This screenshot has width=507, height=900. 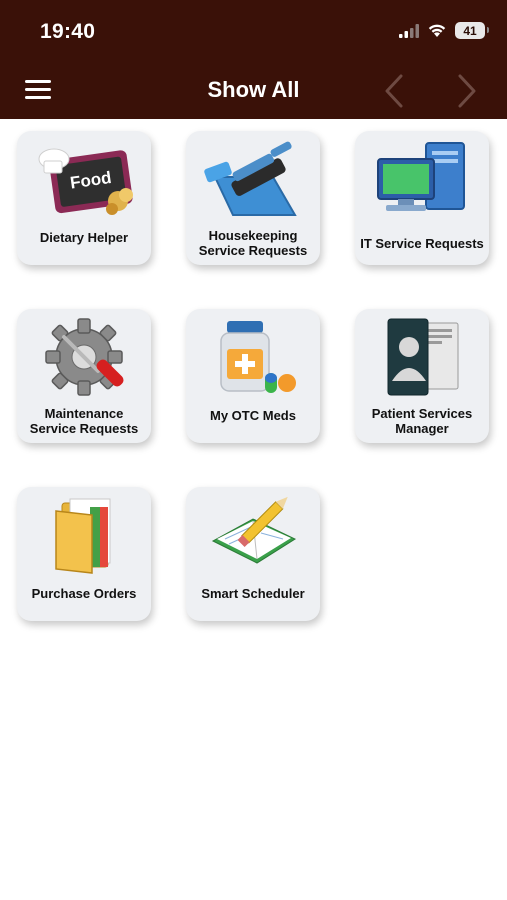 What do you see at coordinates (437, 30) in the screenshot?
I see `wifi-icon` at bounding box center [437, 30].